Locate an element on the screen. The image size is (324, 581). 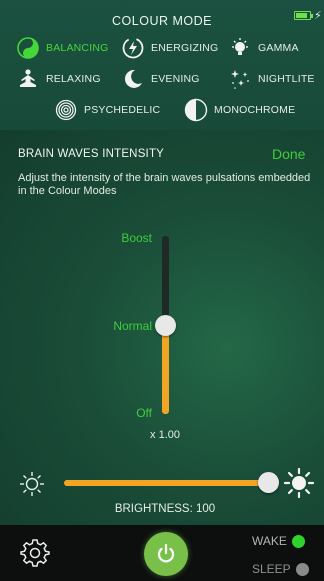
mode-evening: EVENING is located at coordinates (160, 79).